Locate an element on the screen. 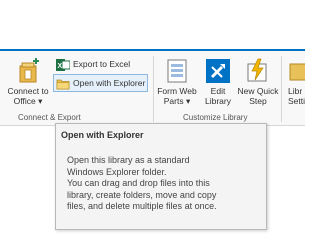 Image resolution: width=320 pixels, height=244 pixels. connect-to-office-icon is located at coordinates (29, 70).